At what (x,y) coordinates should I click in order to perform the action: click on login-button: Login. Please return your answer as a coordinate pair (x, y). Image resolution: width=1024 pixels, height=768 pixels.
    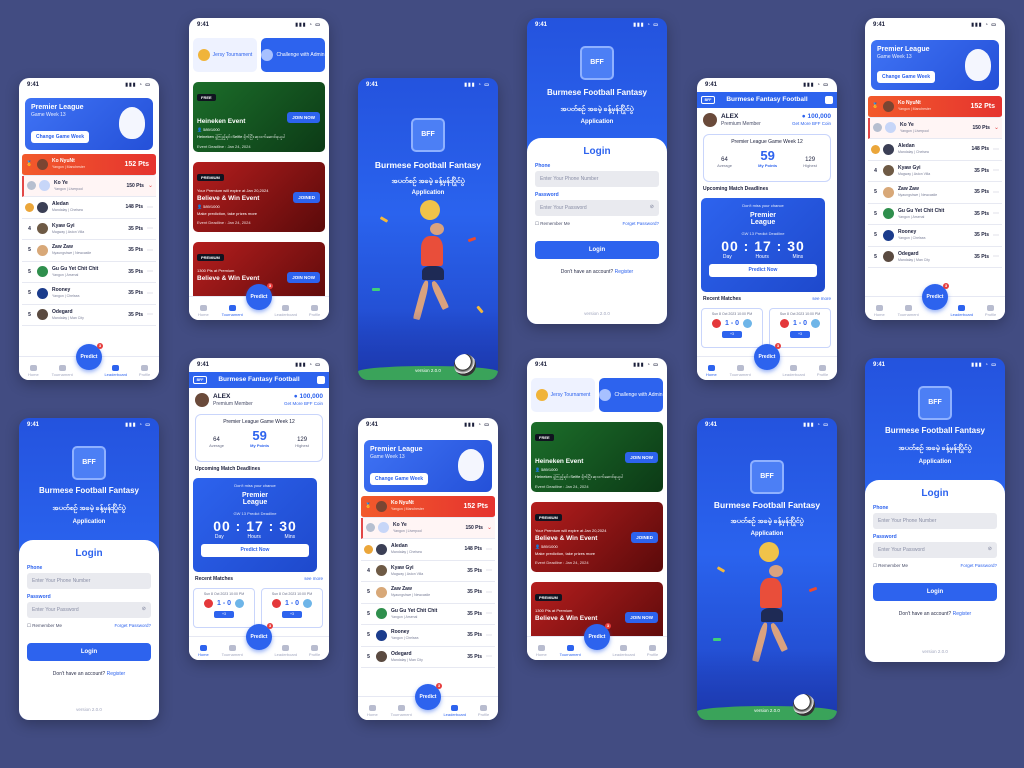
    Looking at the image, I should click on (597, 250).